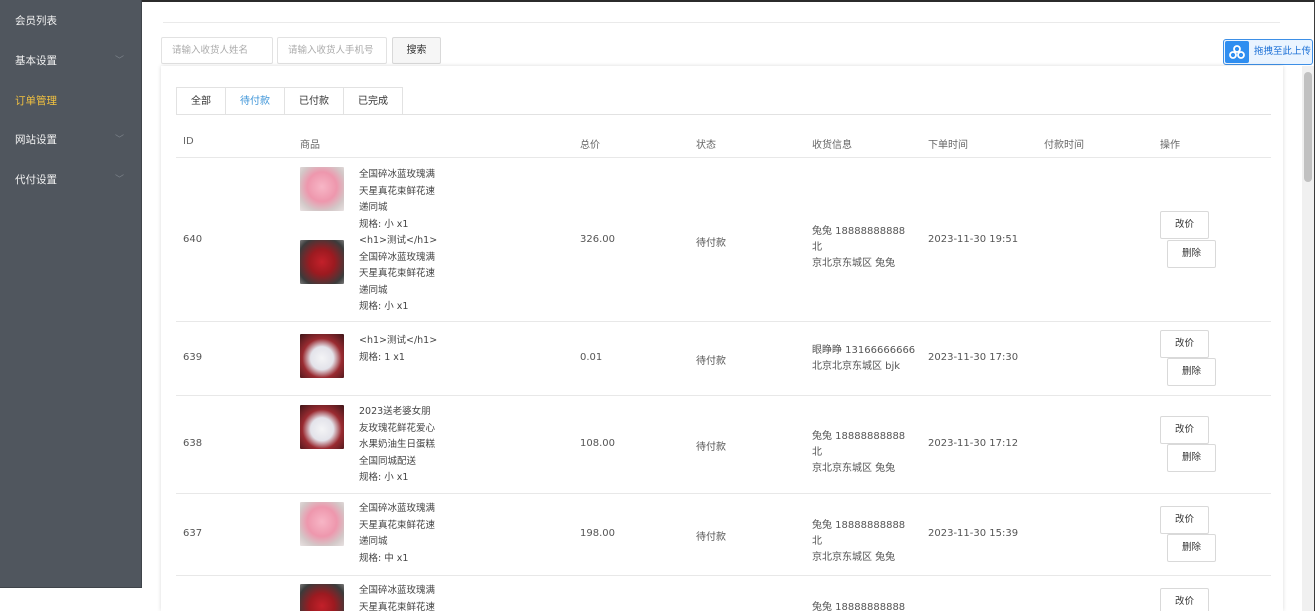  Describe the element at coordinates (314, 101) in the screenshot. I see `tab-paid: 已付款` at that location.